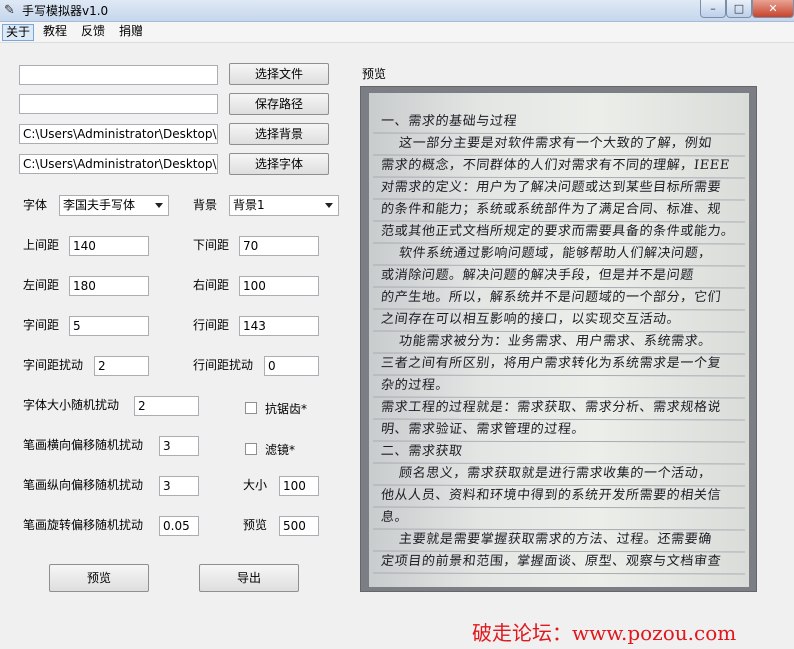 Image resolution: width=794 pixels, height=649 pixels. What do you see at coordinates (279, 134) in the screenshot?
I see `choose-background-button: 选择背景` at bounding box center [279, 134].